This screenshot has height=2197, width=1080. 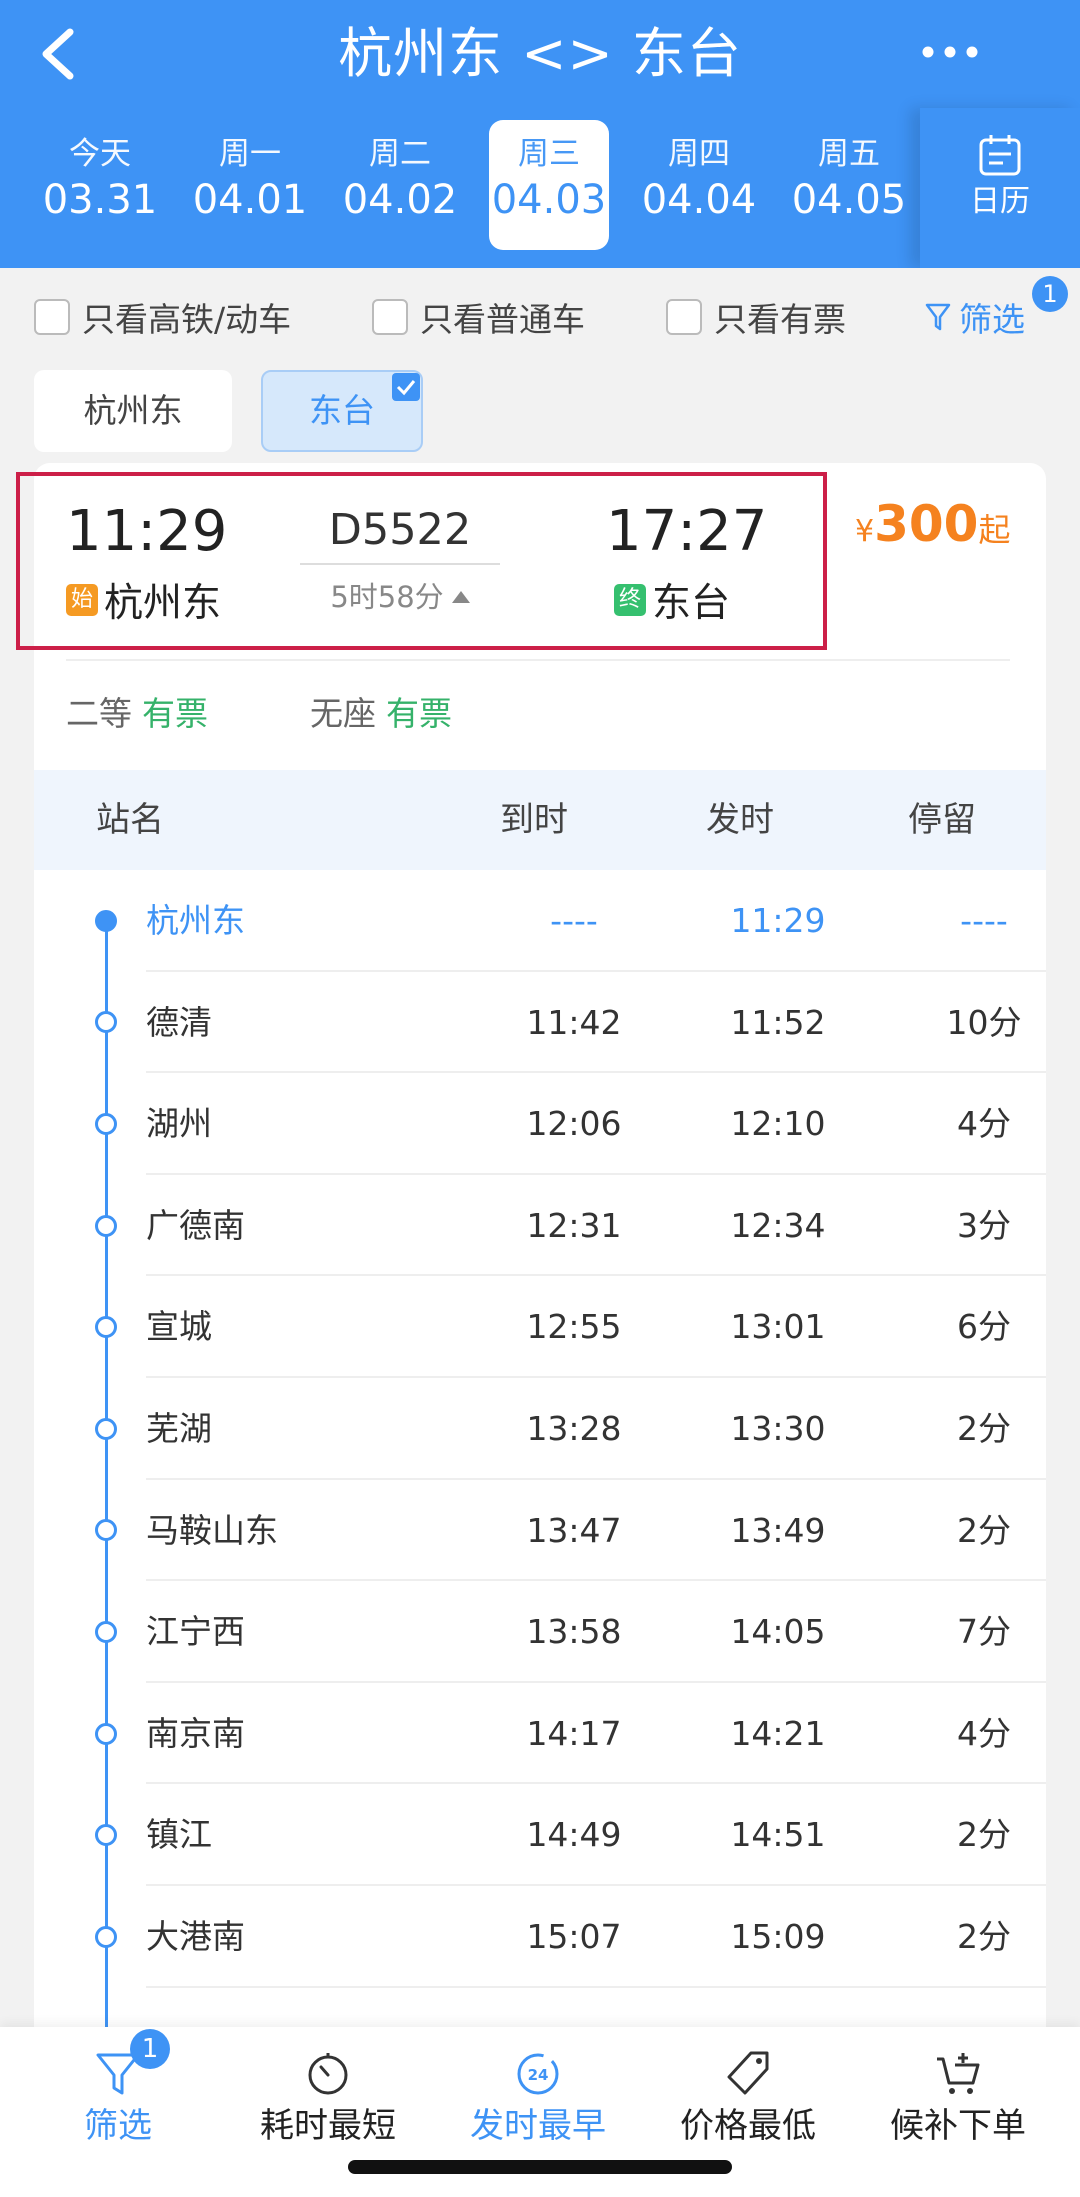 I want to click on stay-duration: ----, so click(x=977, y=920).